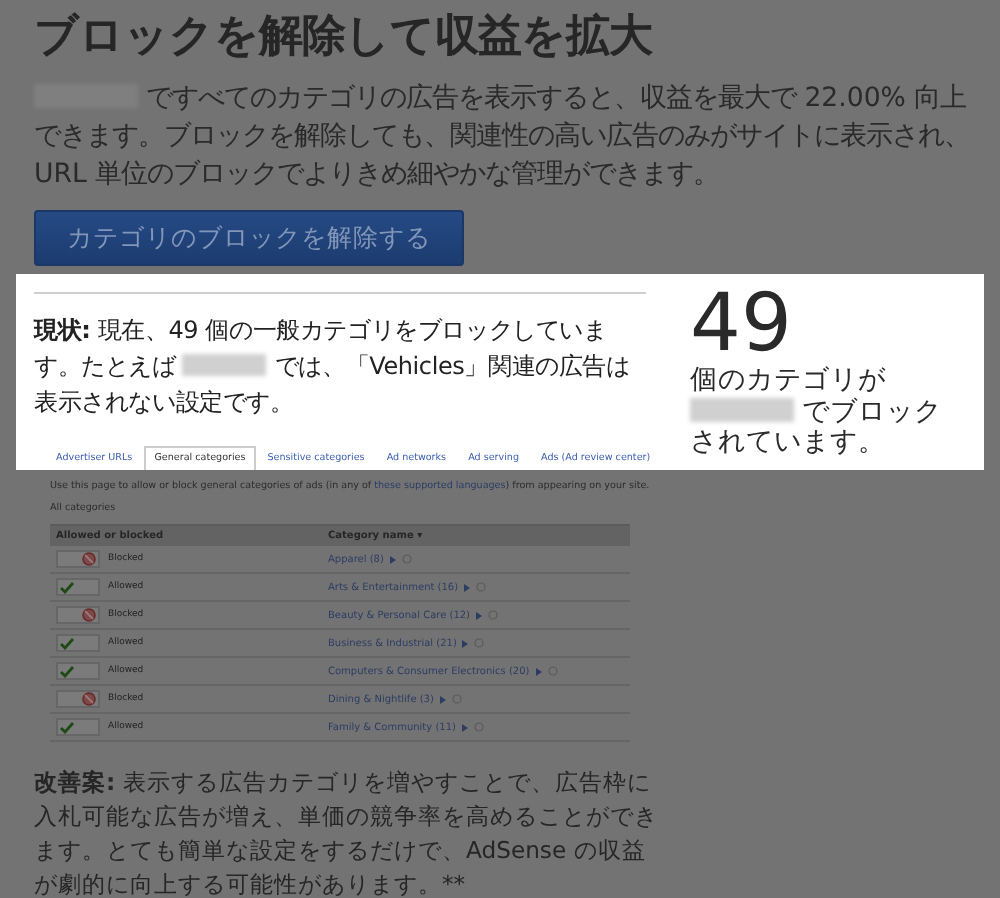  I want to click on page-title: ブロックを解除して収益を拡大, so click(344, 38).